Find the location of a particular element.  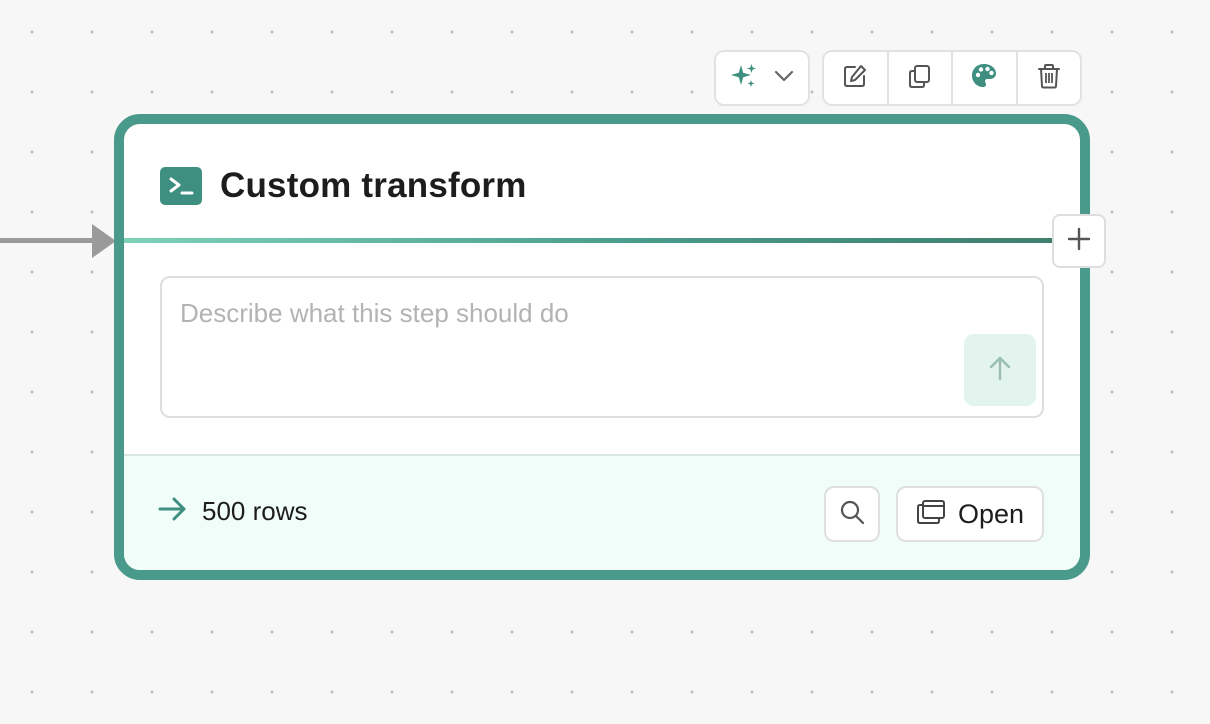

arrow-up-icon is located at coordinates (1000, 370).